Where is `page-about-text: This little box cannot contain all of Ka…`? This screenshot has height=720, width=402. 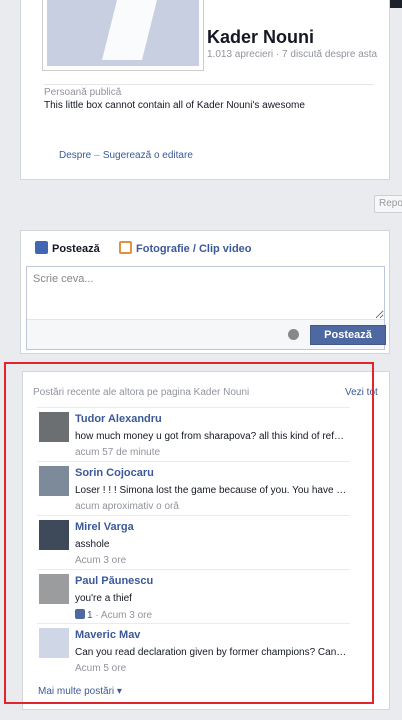 page-about-text: This little box cannot contain all of Ka… is located at coordinates (174, 105).